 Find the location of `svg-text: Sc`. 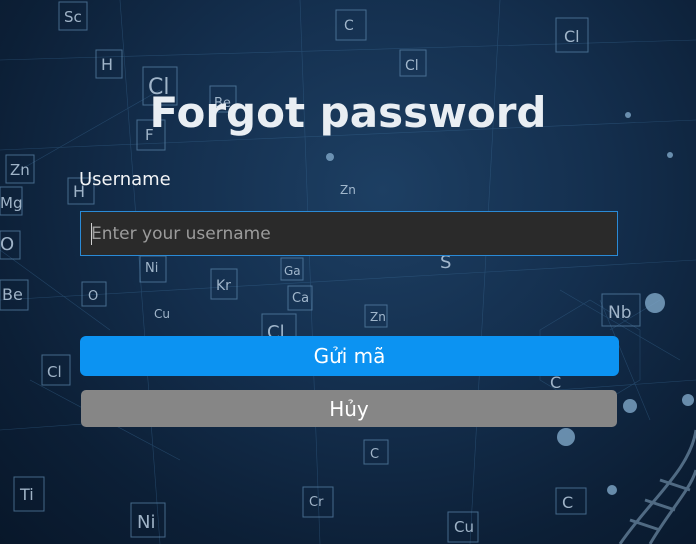

svg-text: Sc is located at coordinates (73, 17).